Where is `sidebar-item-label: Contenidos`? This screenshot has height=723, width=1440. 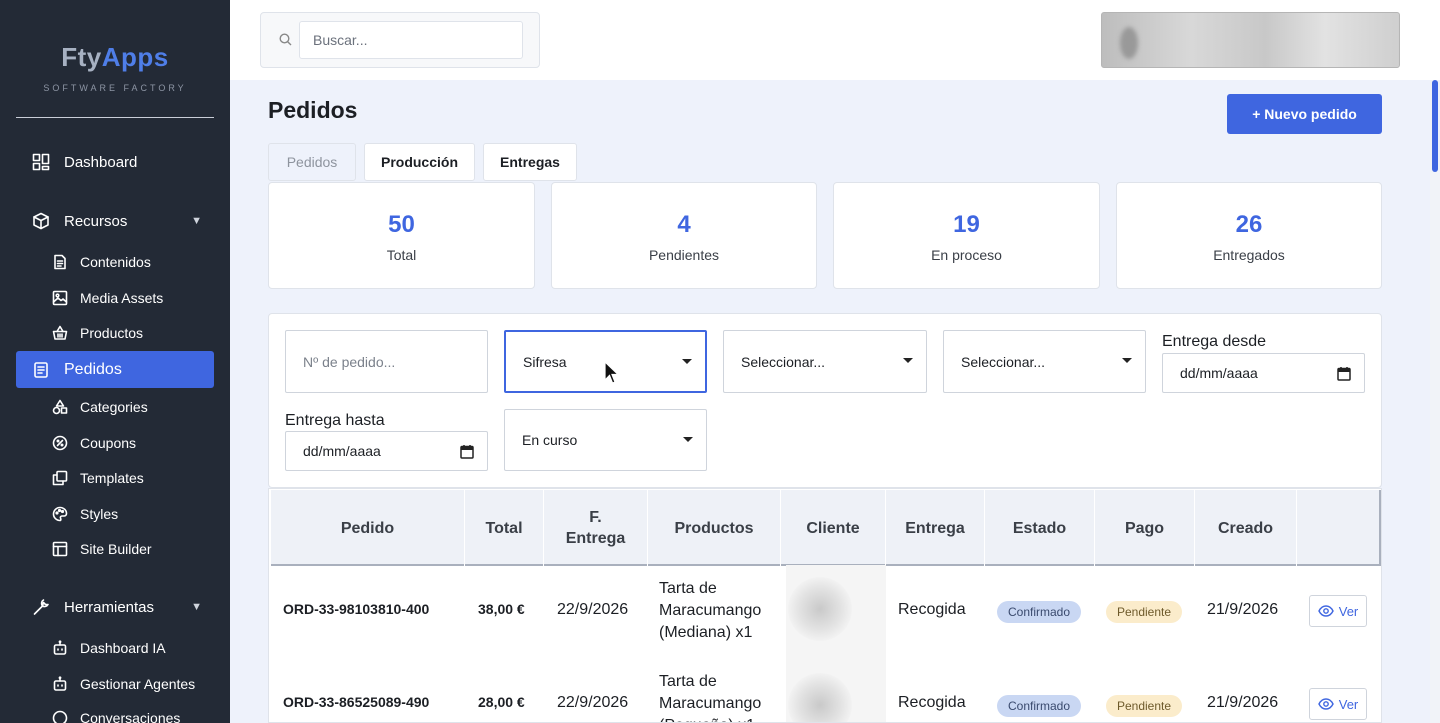 sidebar-item-label: Contenidos is located at coordinates (115, 262).